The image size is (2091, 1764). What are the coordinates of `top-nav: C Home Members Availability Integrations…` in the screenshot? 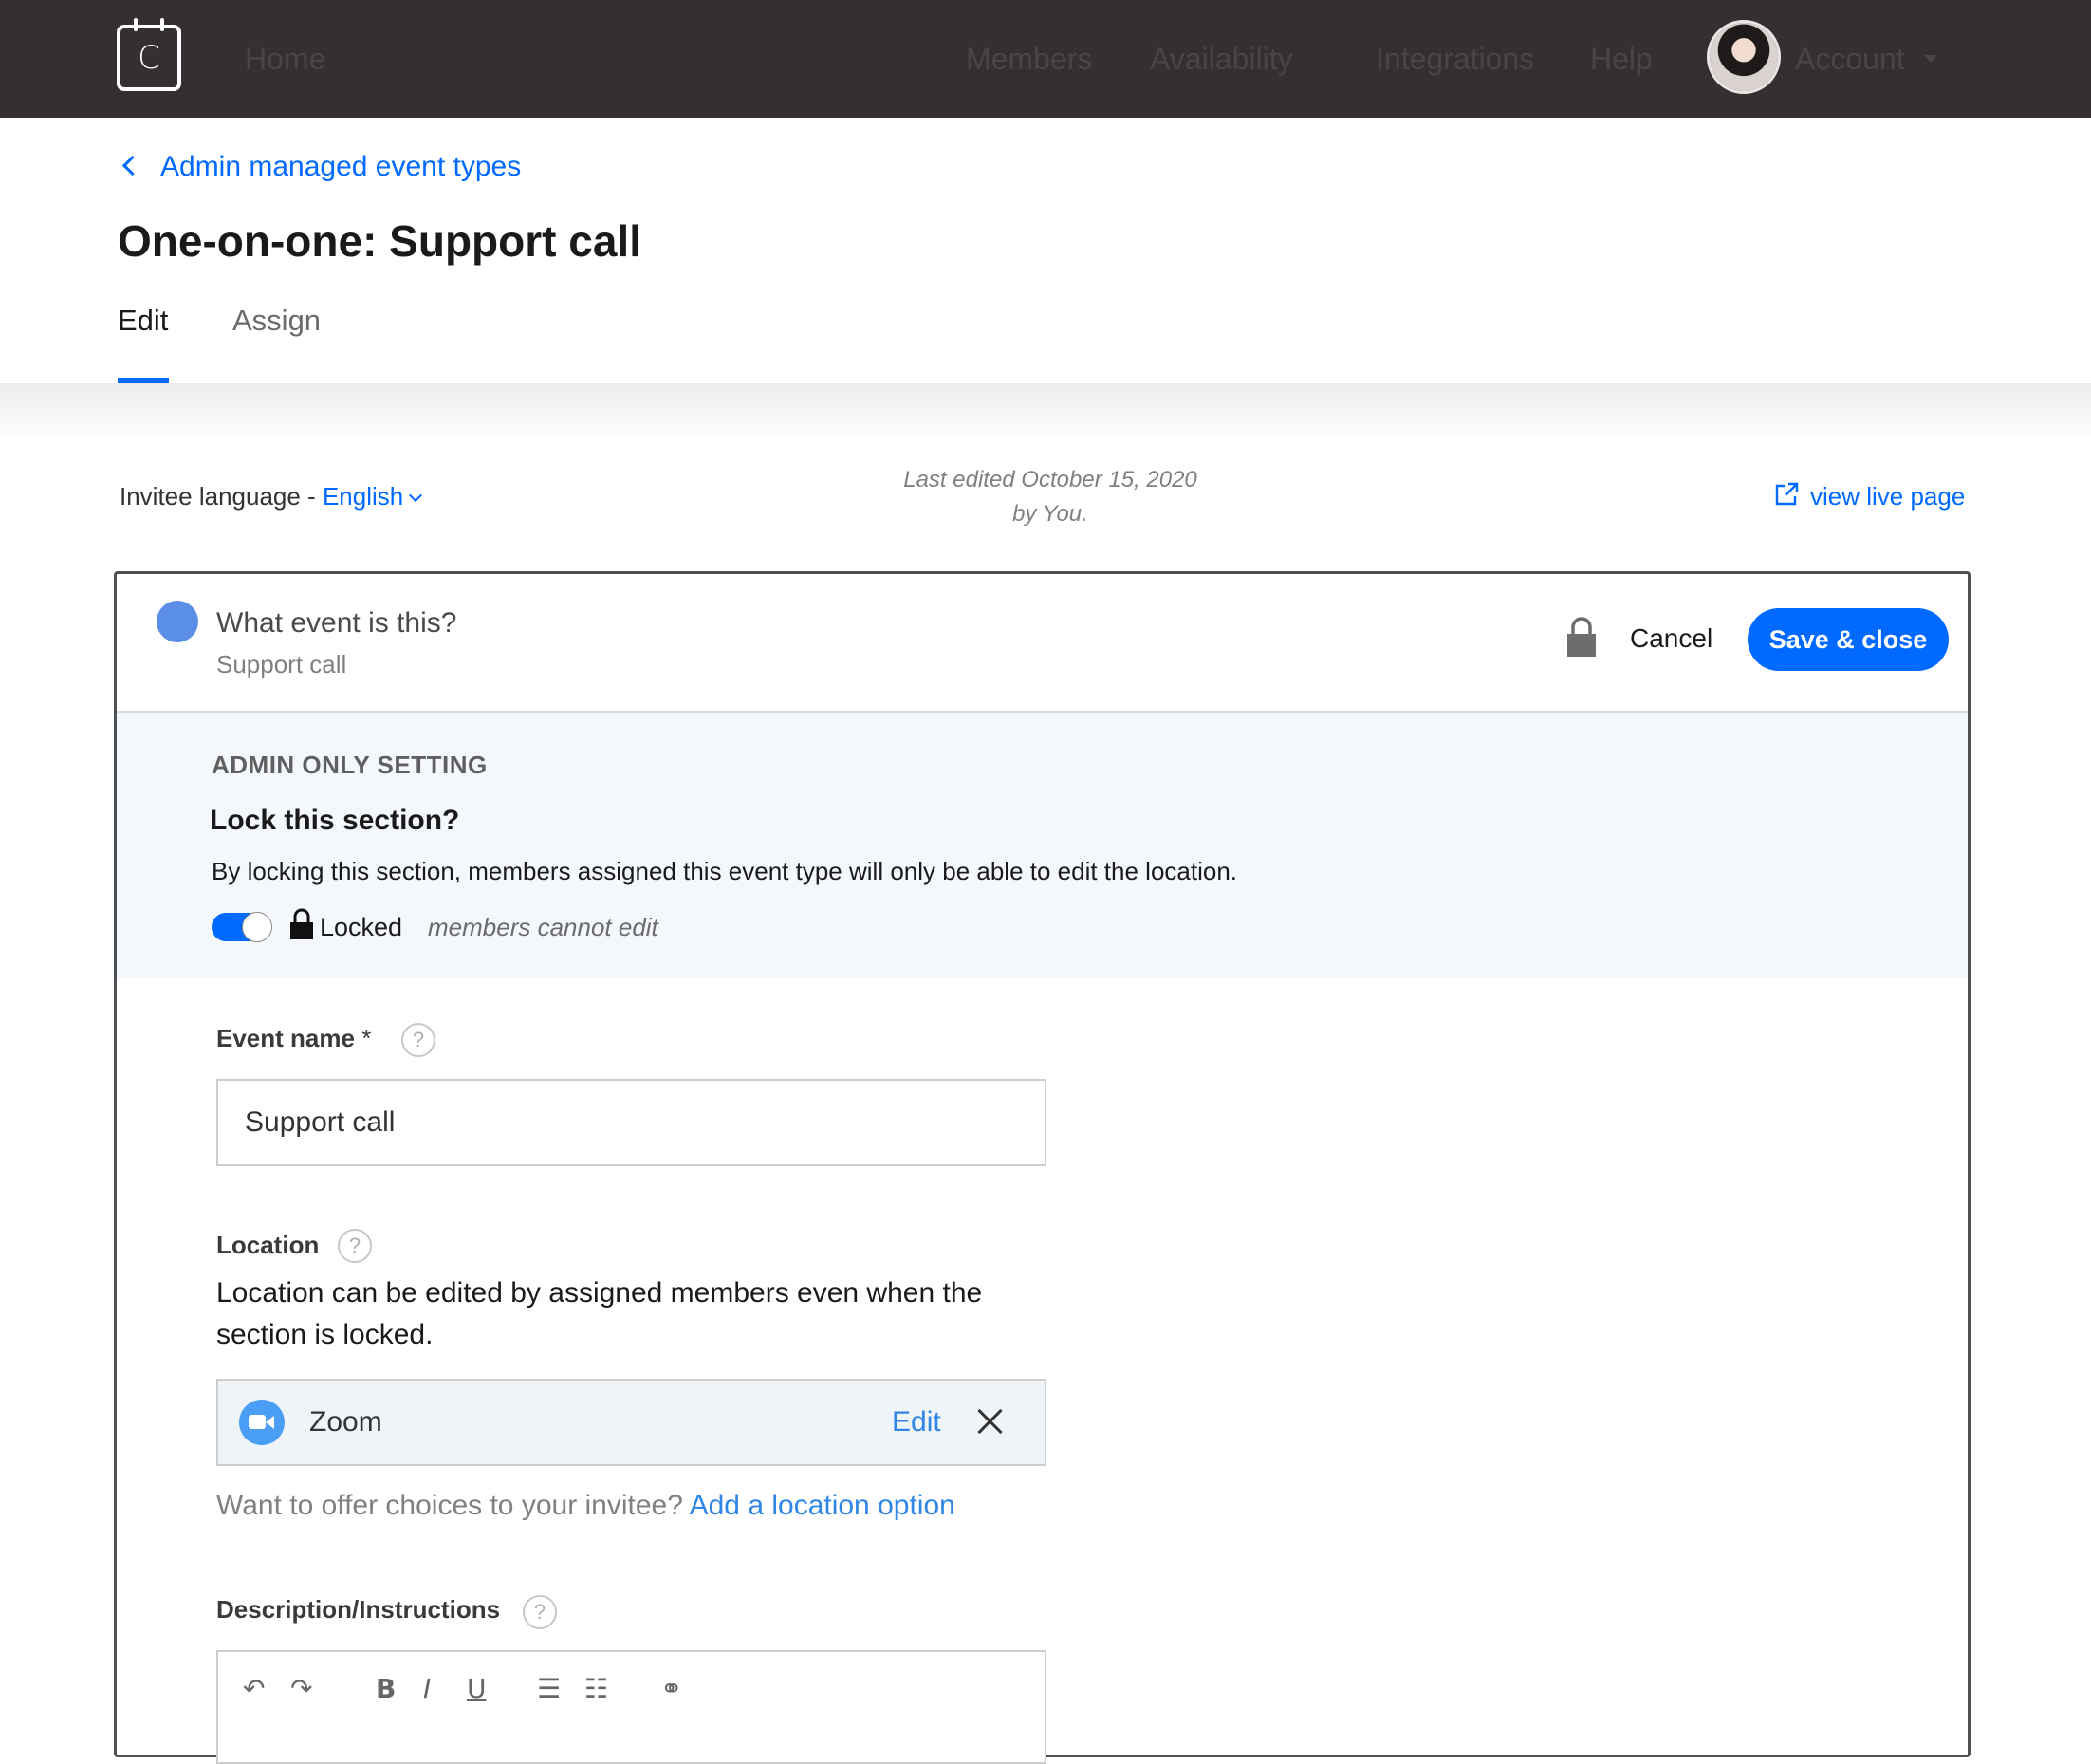 It's located at (1045, 59).